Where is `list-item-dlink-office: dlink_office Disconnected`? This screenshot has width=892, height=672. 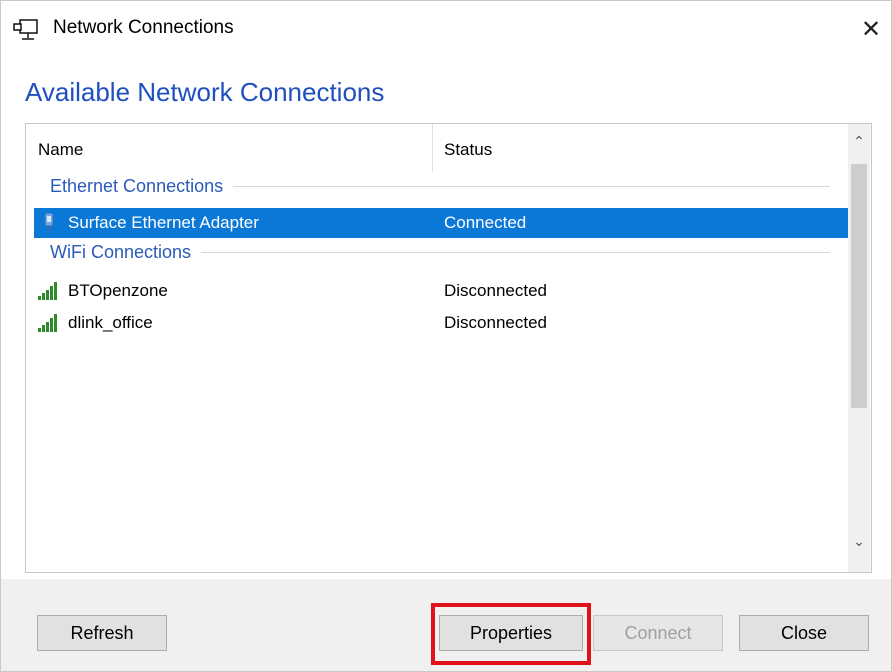
list-item-dlink-office: dlink_office Disconnected is located at coordinates (441, 323).